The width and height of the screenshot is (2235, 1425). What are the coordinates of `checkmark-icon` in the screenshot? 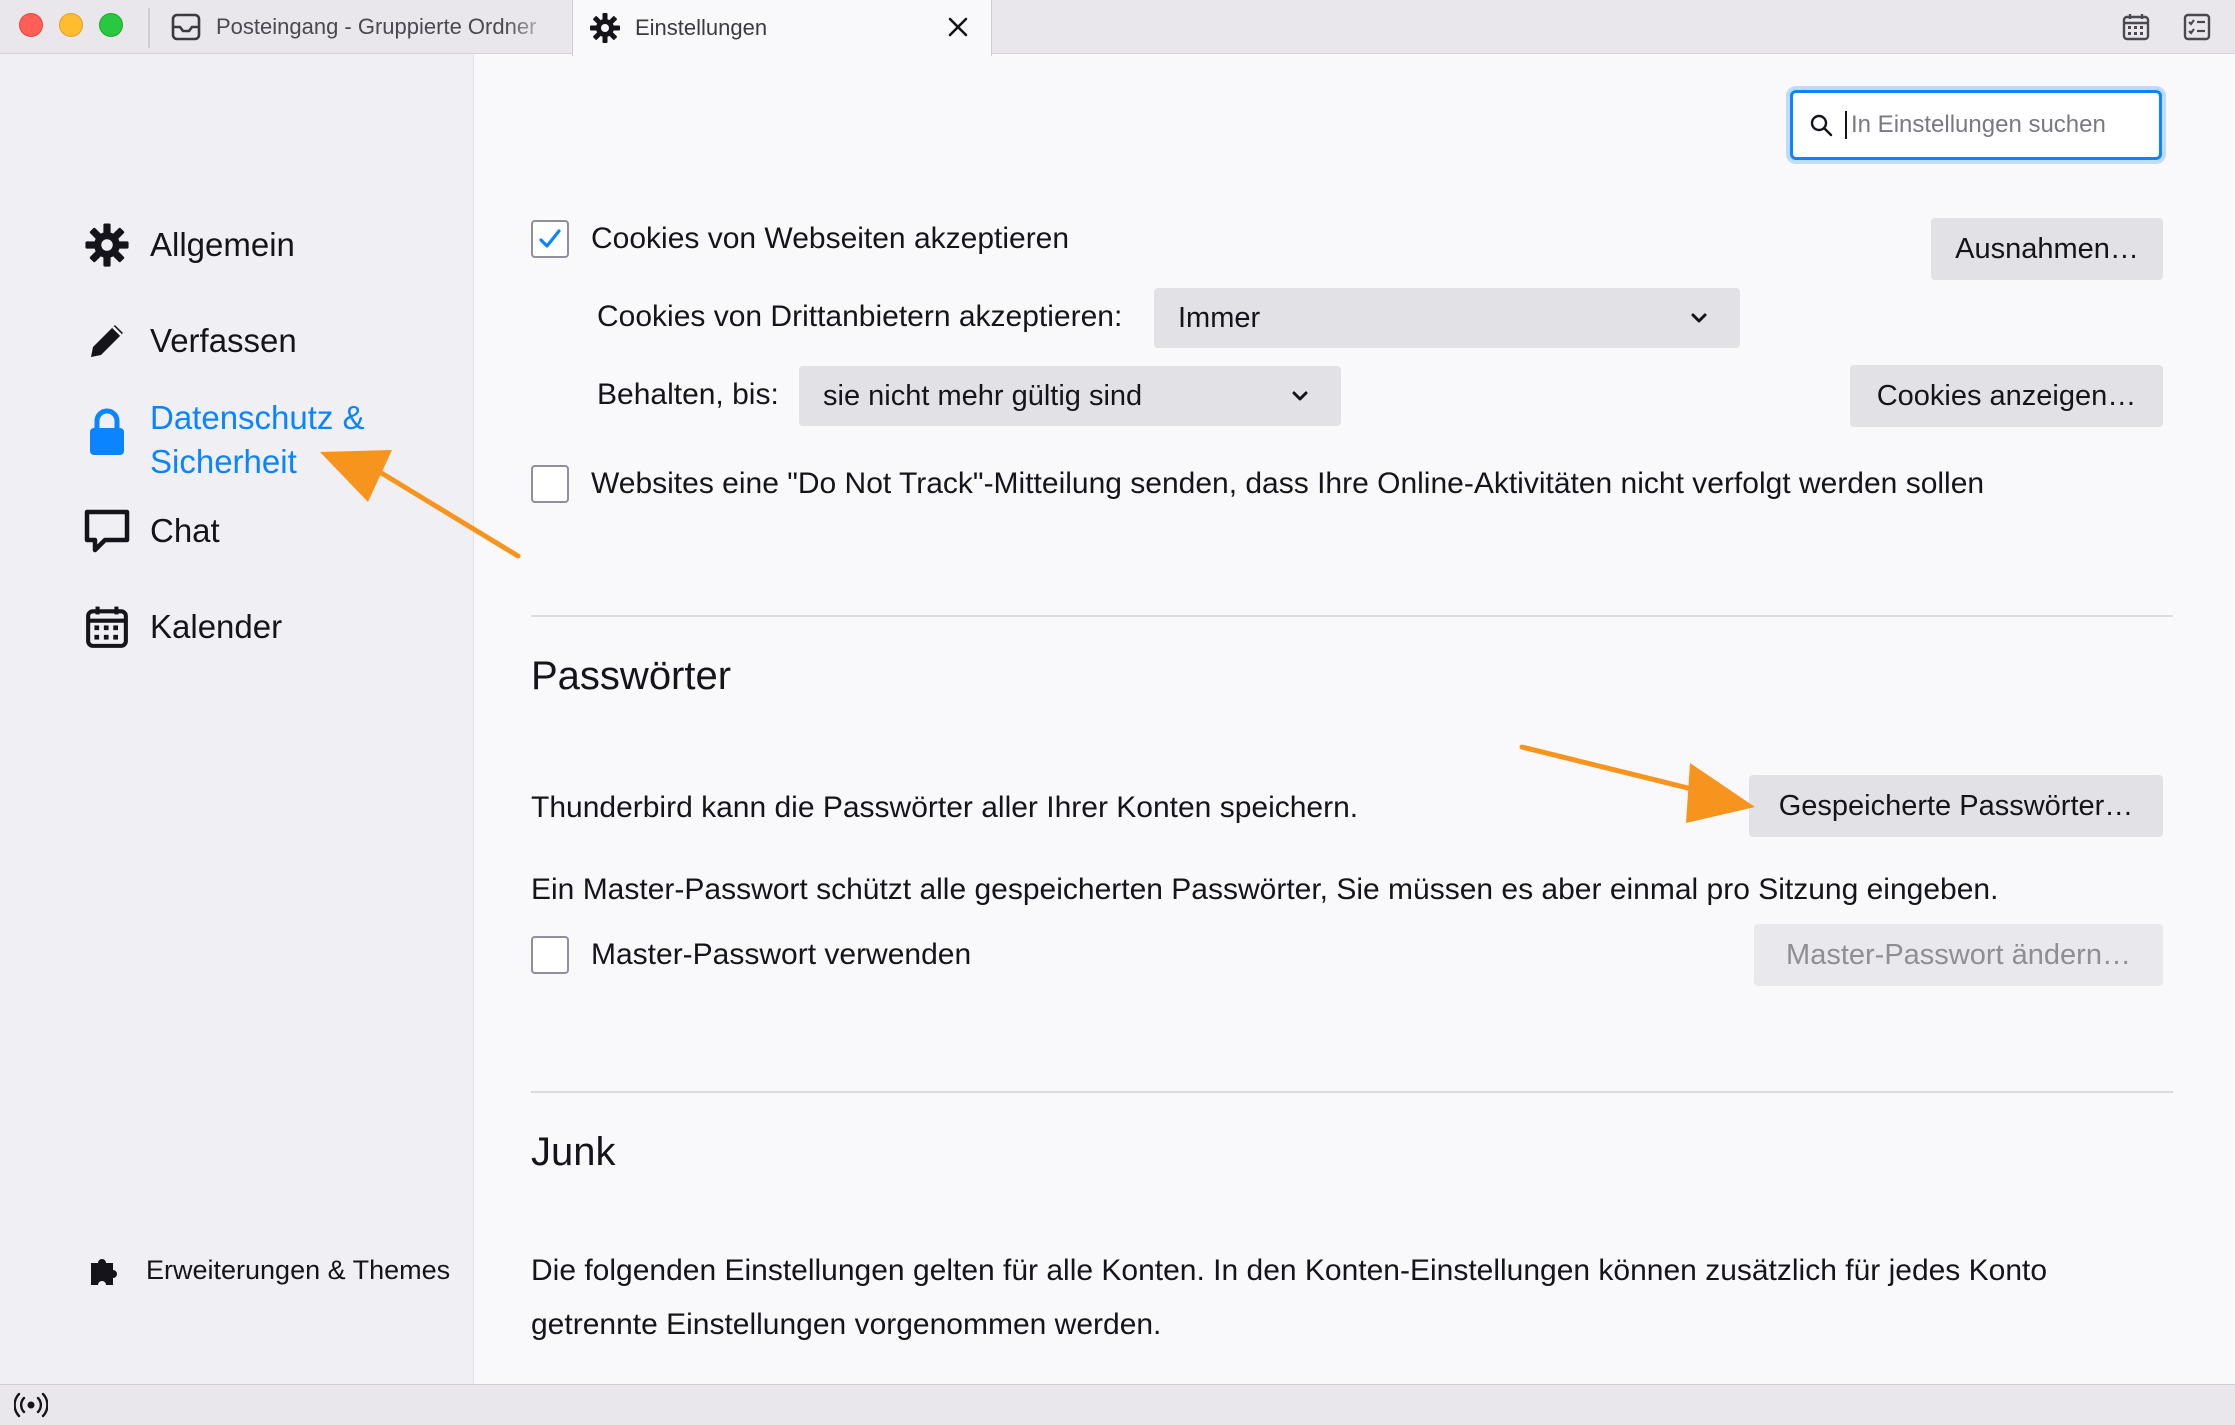 It's located at (550, 238).